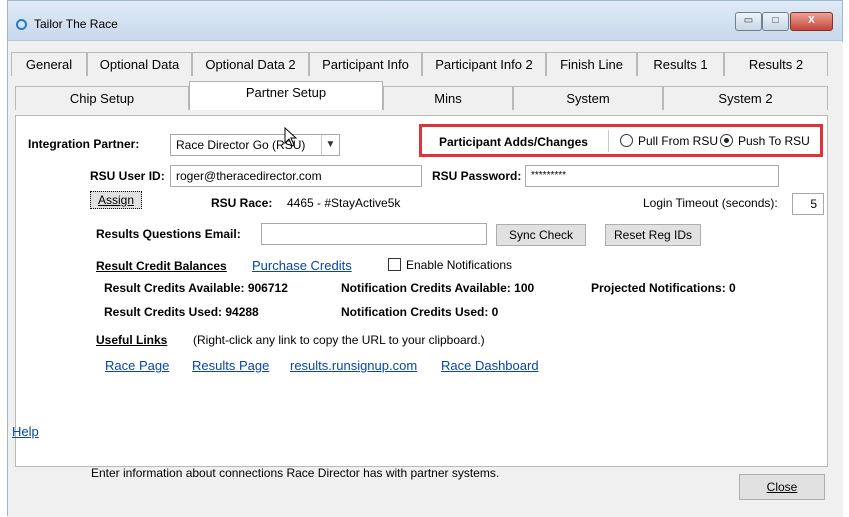  I want to click on notification-credits-available: Notification Credits Available: 100, so click(438, 288).